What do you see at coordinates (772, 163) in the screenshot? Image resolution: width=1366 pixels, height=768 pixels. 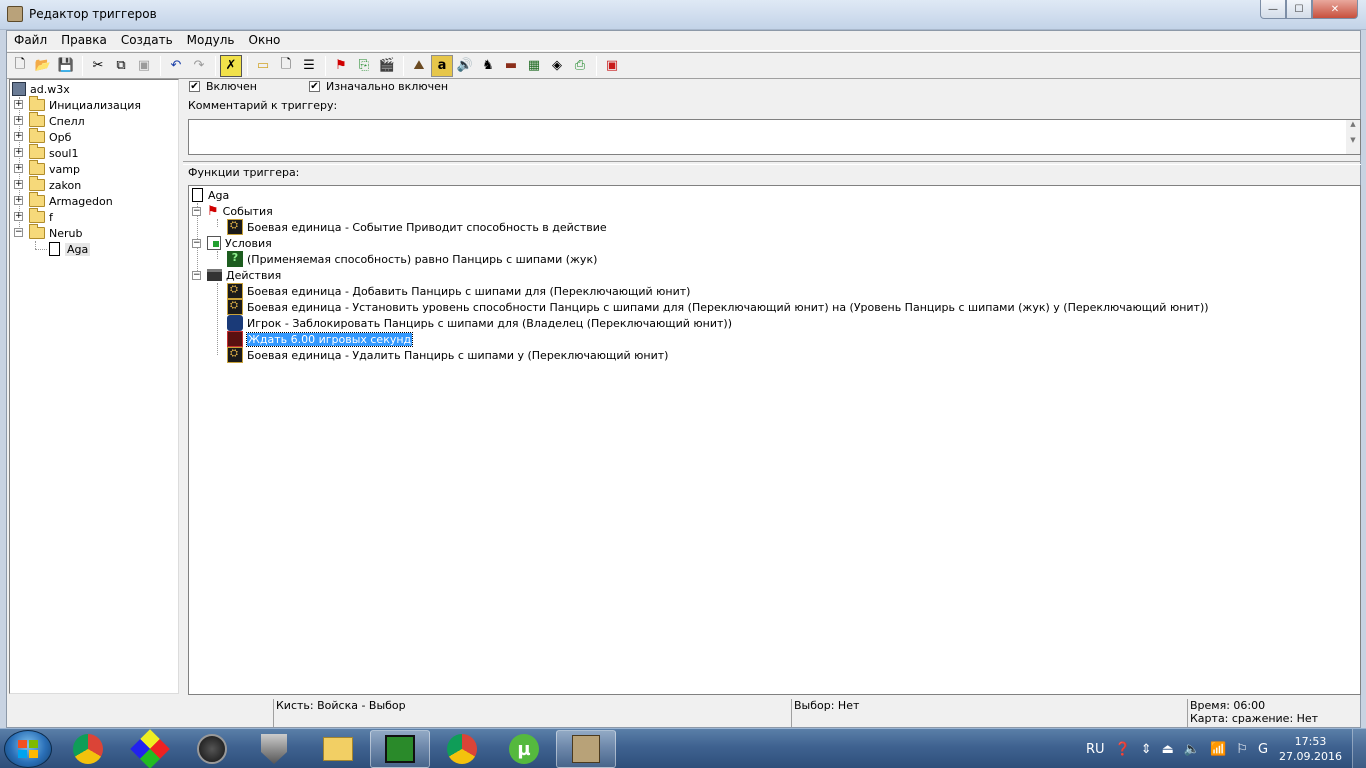 I see `splitter` at bounding box center [772, 163].